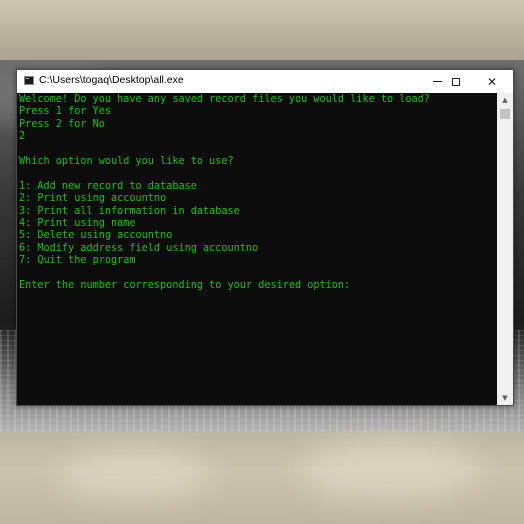 The width and height of the screenshot is (524, 524). What do you see at coordinates (505, 249) in the screenshot?
I see `vertical-scrollbar: ▲ ▼` at bounding box center [505, 249].